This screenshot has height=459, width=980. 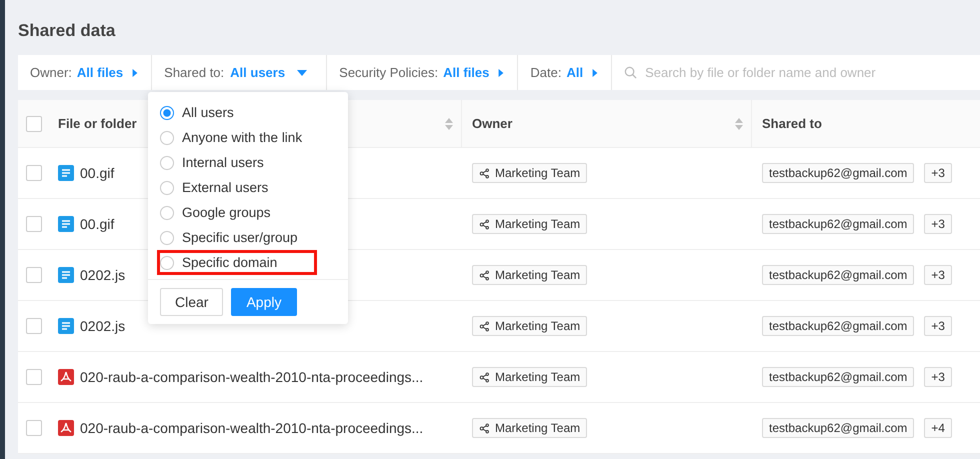 What do you see at coordinates (422, 72) in the screenshot?
I see `filter-dropdown: Security Policies: All files` at bounding box center [422, 72].